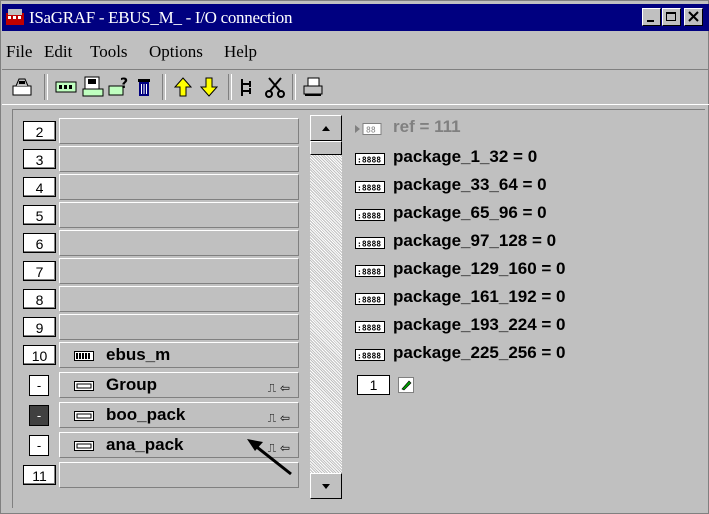 This screenshot has height=514, width=709. Describe the element at coordinates (39, 475) in the screenshot. I see `slot-number: 11` at that location.